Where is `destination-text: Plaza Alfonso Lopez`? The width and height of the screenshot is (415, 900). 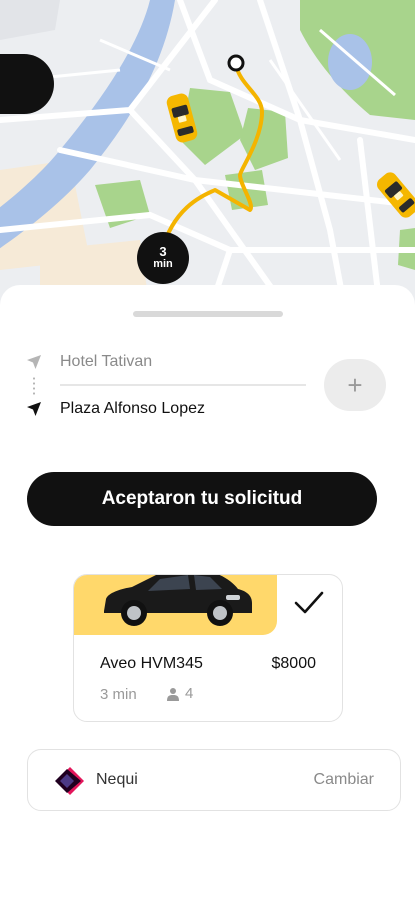 destination-text: Plaza Alfonso Lopez is located at coordinates (132, 408).